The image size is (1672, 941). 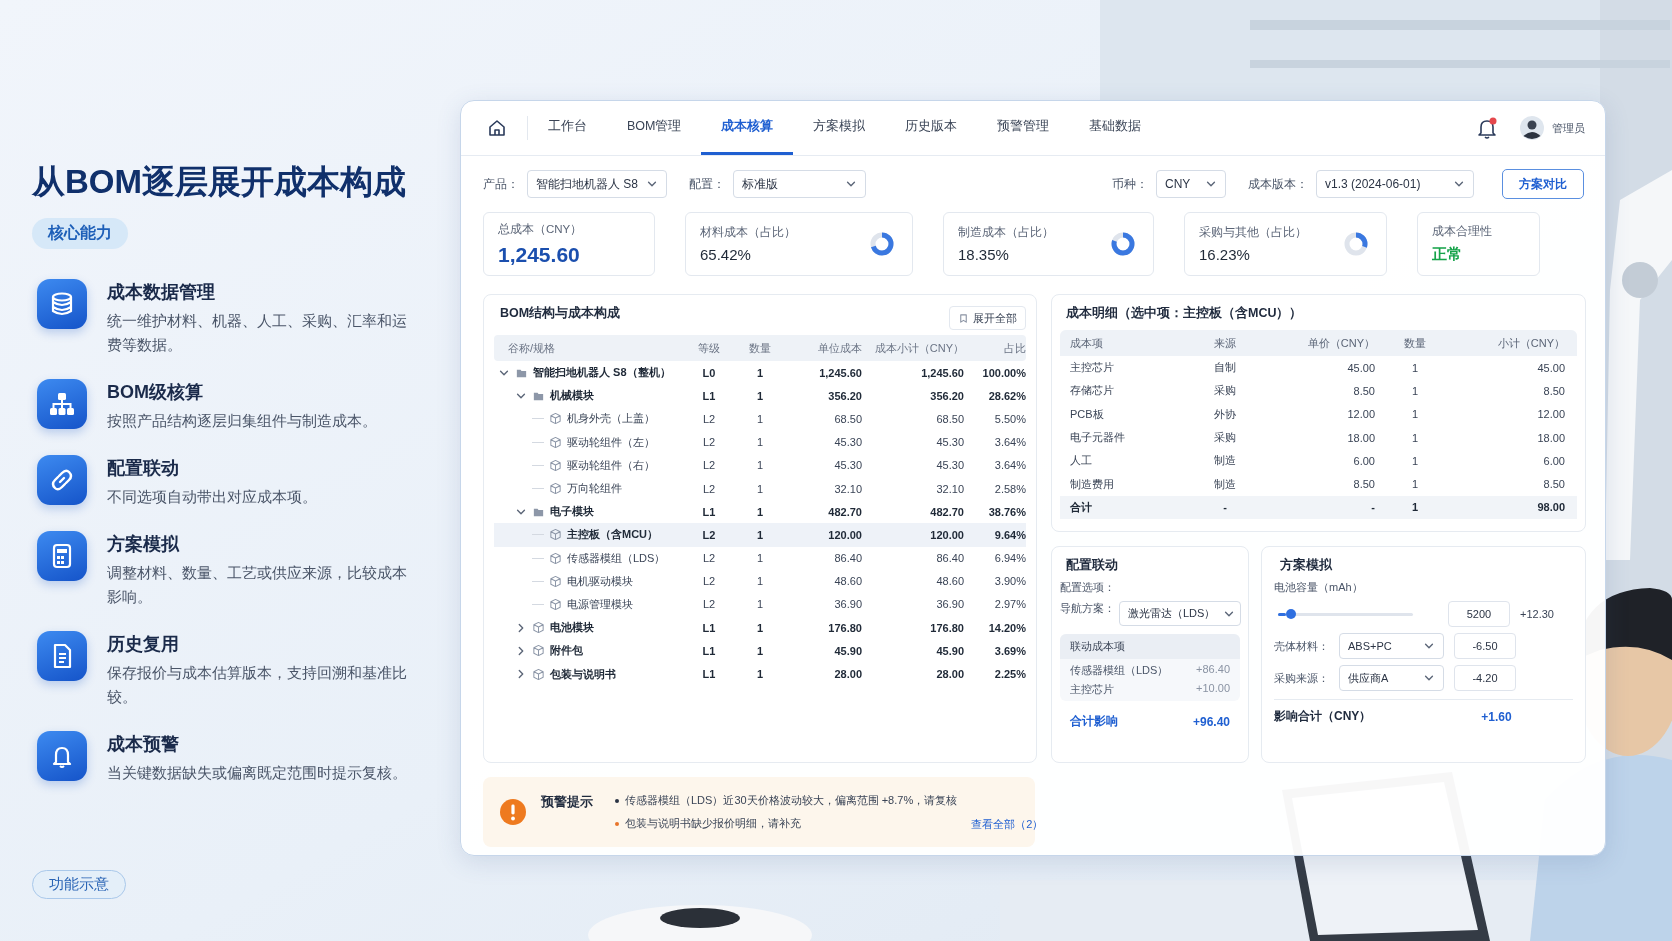 What do you see at coordinates (1415, 343) in the screenshot?
I see `column-header: 数量` at bounding box center [1415, 343].